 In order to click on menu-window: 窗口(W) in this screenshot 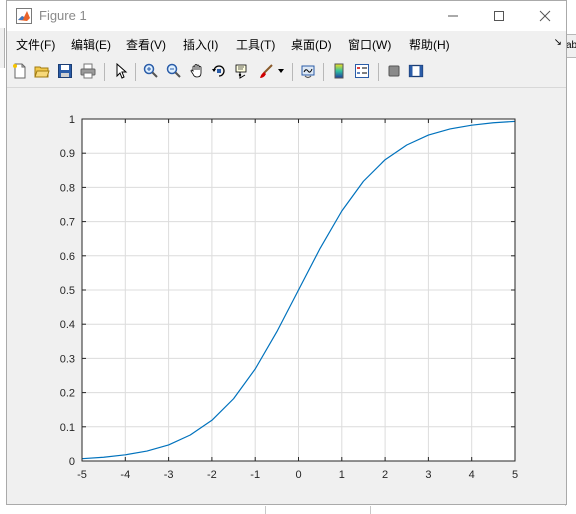, I will do `click(369, 44)`.